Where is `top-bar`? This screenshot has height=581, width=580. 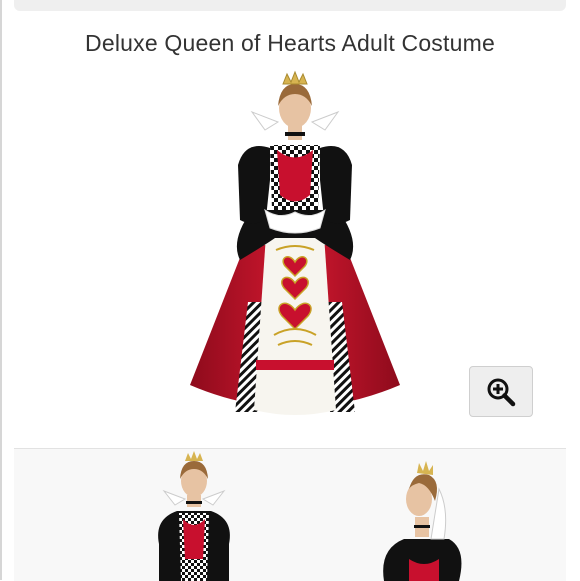
top-bar is located at coordinates (290, 5).